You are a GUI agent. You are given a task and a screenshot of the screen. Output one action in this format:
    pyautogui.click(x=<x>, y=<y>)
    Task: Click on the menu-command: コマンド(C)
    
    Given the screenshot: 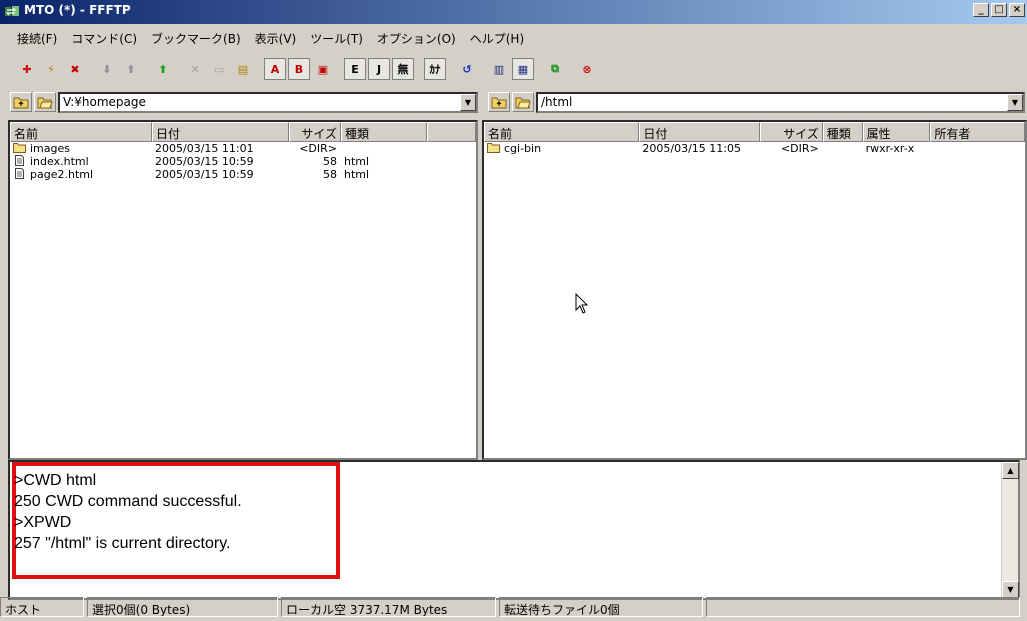 What is the action you would take?
    pyautogui.click(x=104, y=37)
    